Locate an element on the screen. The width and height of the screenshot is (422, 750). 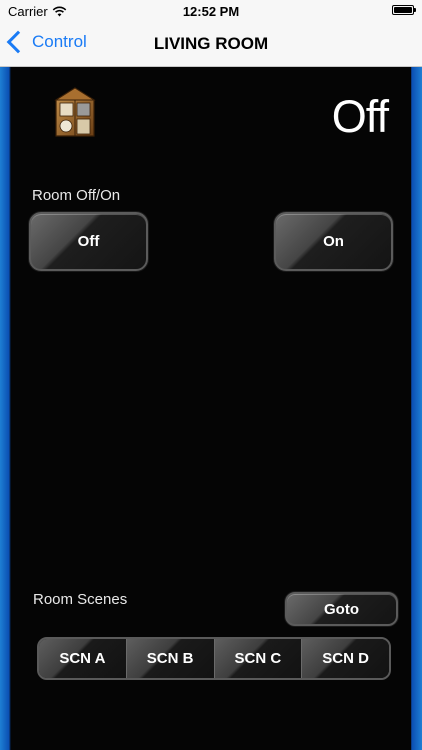
scene-d-button: SCN D is located at coordinates (345, 658).